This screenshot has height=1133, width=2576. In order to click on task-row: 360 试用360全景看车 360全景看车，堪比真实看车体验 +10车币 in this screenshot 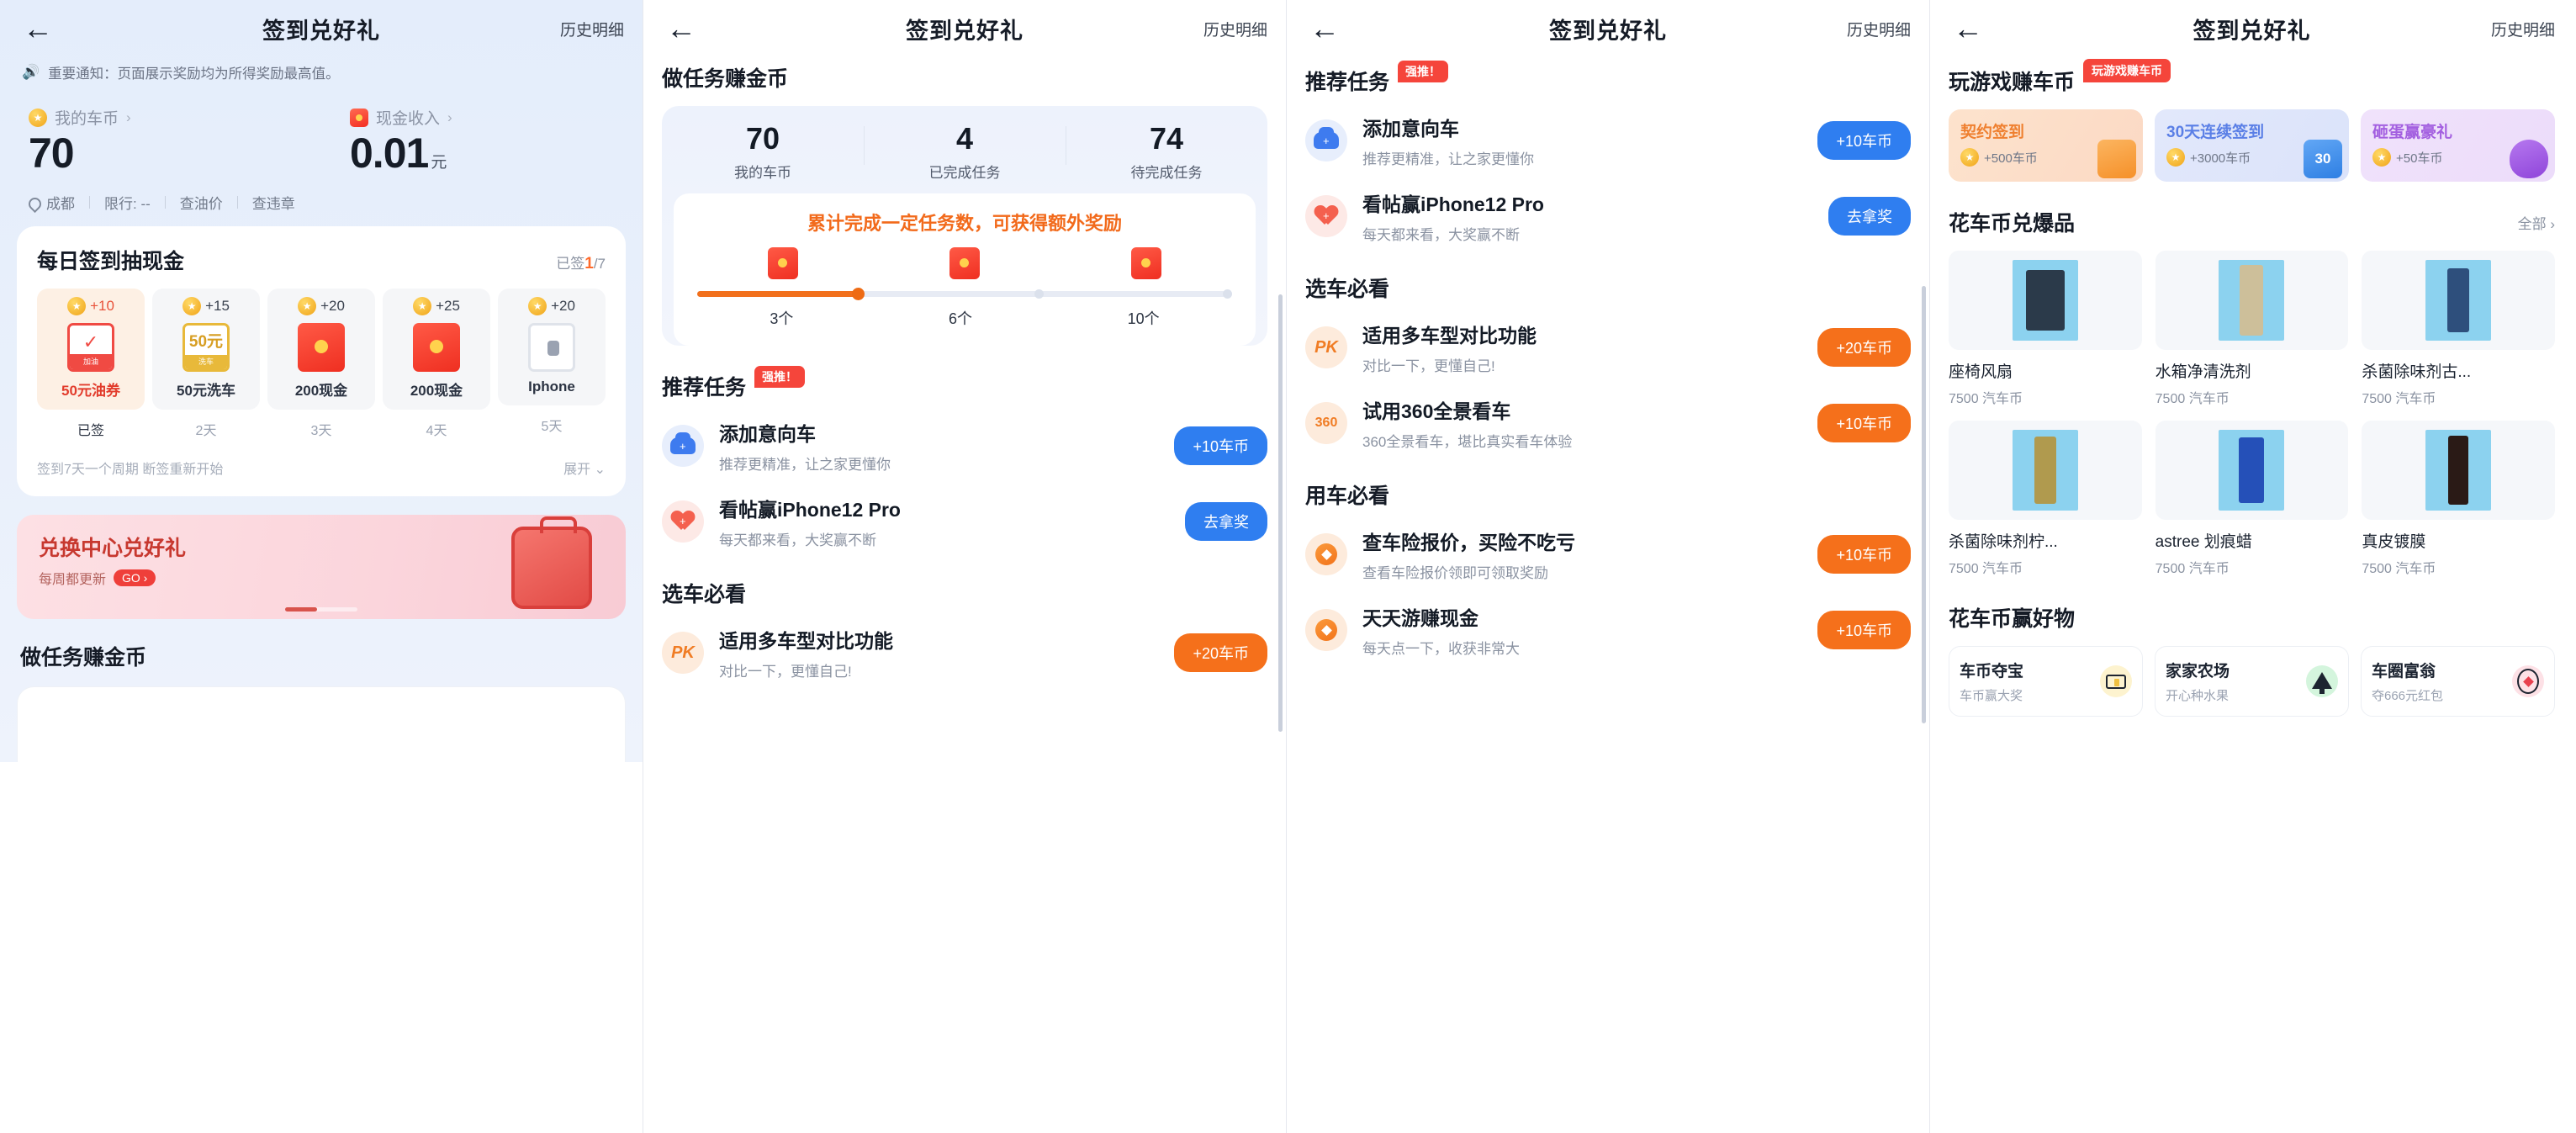, I will do `click(1608, 416)`.